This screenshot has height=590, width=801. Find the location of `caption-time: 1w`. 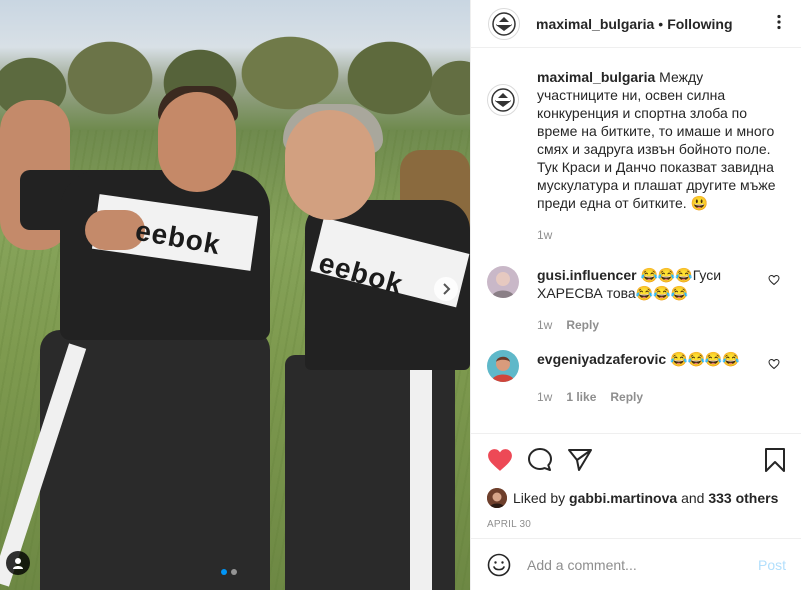

caption-time: 1w is located at coordinates (544, 235).